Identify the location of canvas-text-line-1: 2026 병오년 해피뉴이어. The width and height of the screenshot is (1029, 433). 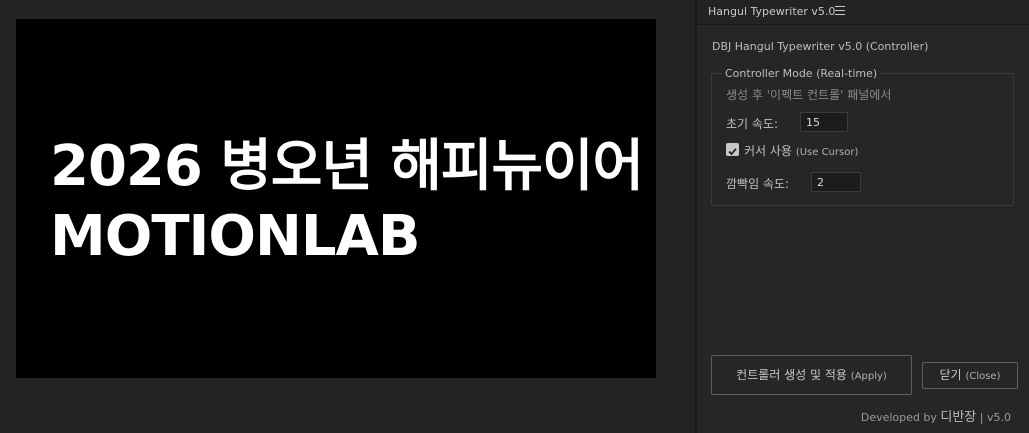
(347, 166).